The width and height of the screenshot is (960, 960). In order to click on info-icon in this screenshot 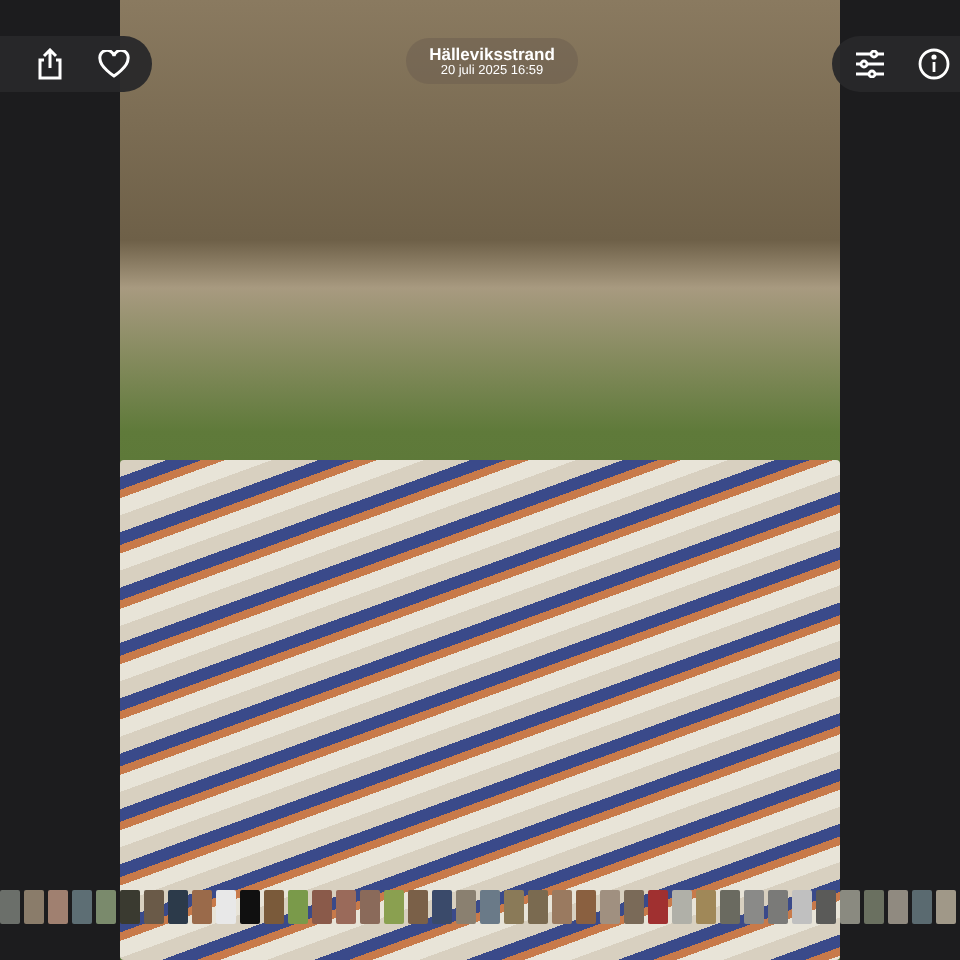, I will do `click(934, 64)`.